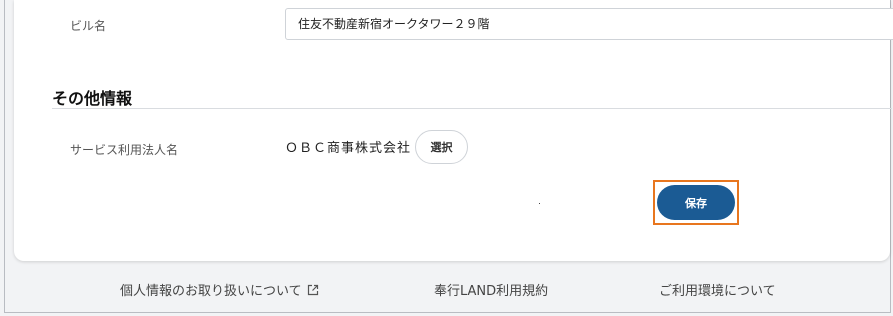  Describe the element at coordinates (589, 24) in the screenshot. I see `building-name-input: 住友不動産新宿オークタワー２９階` at that location.